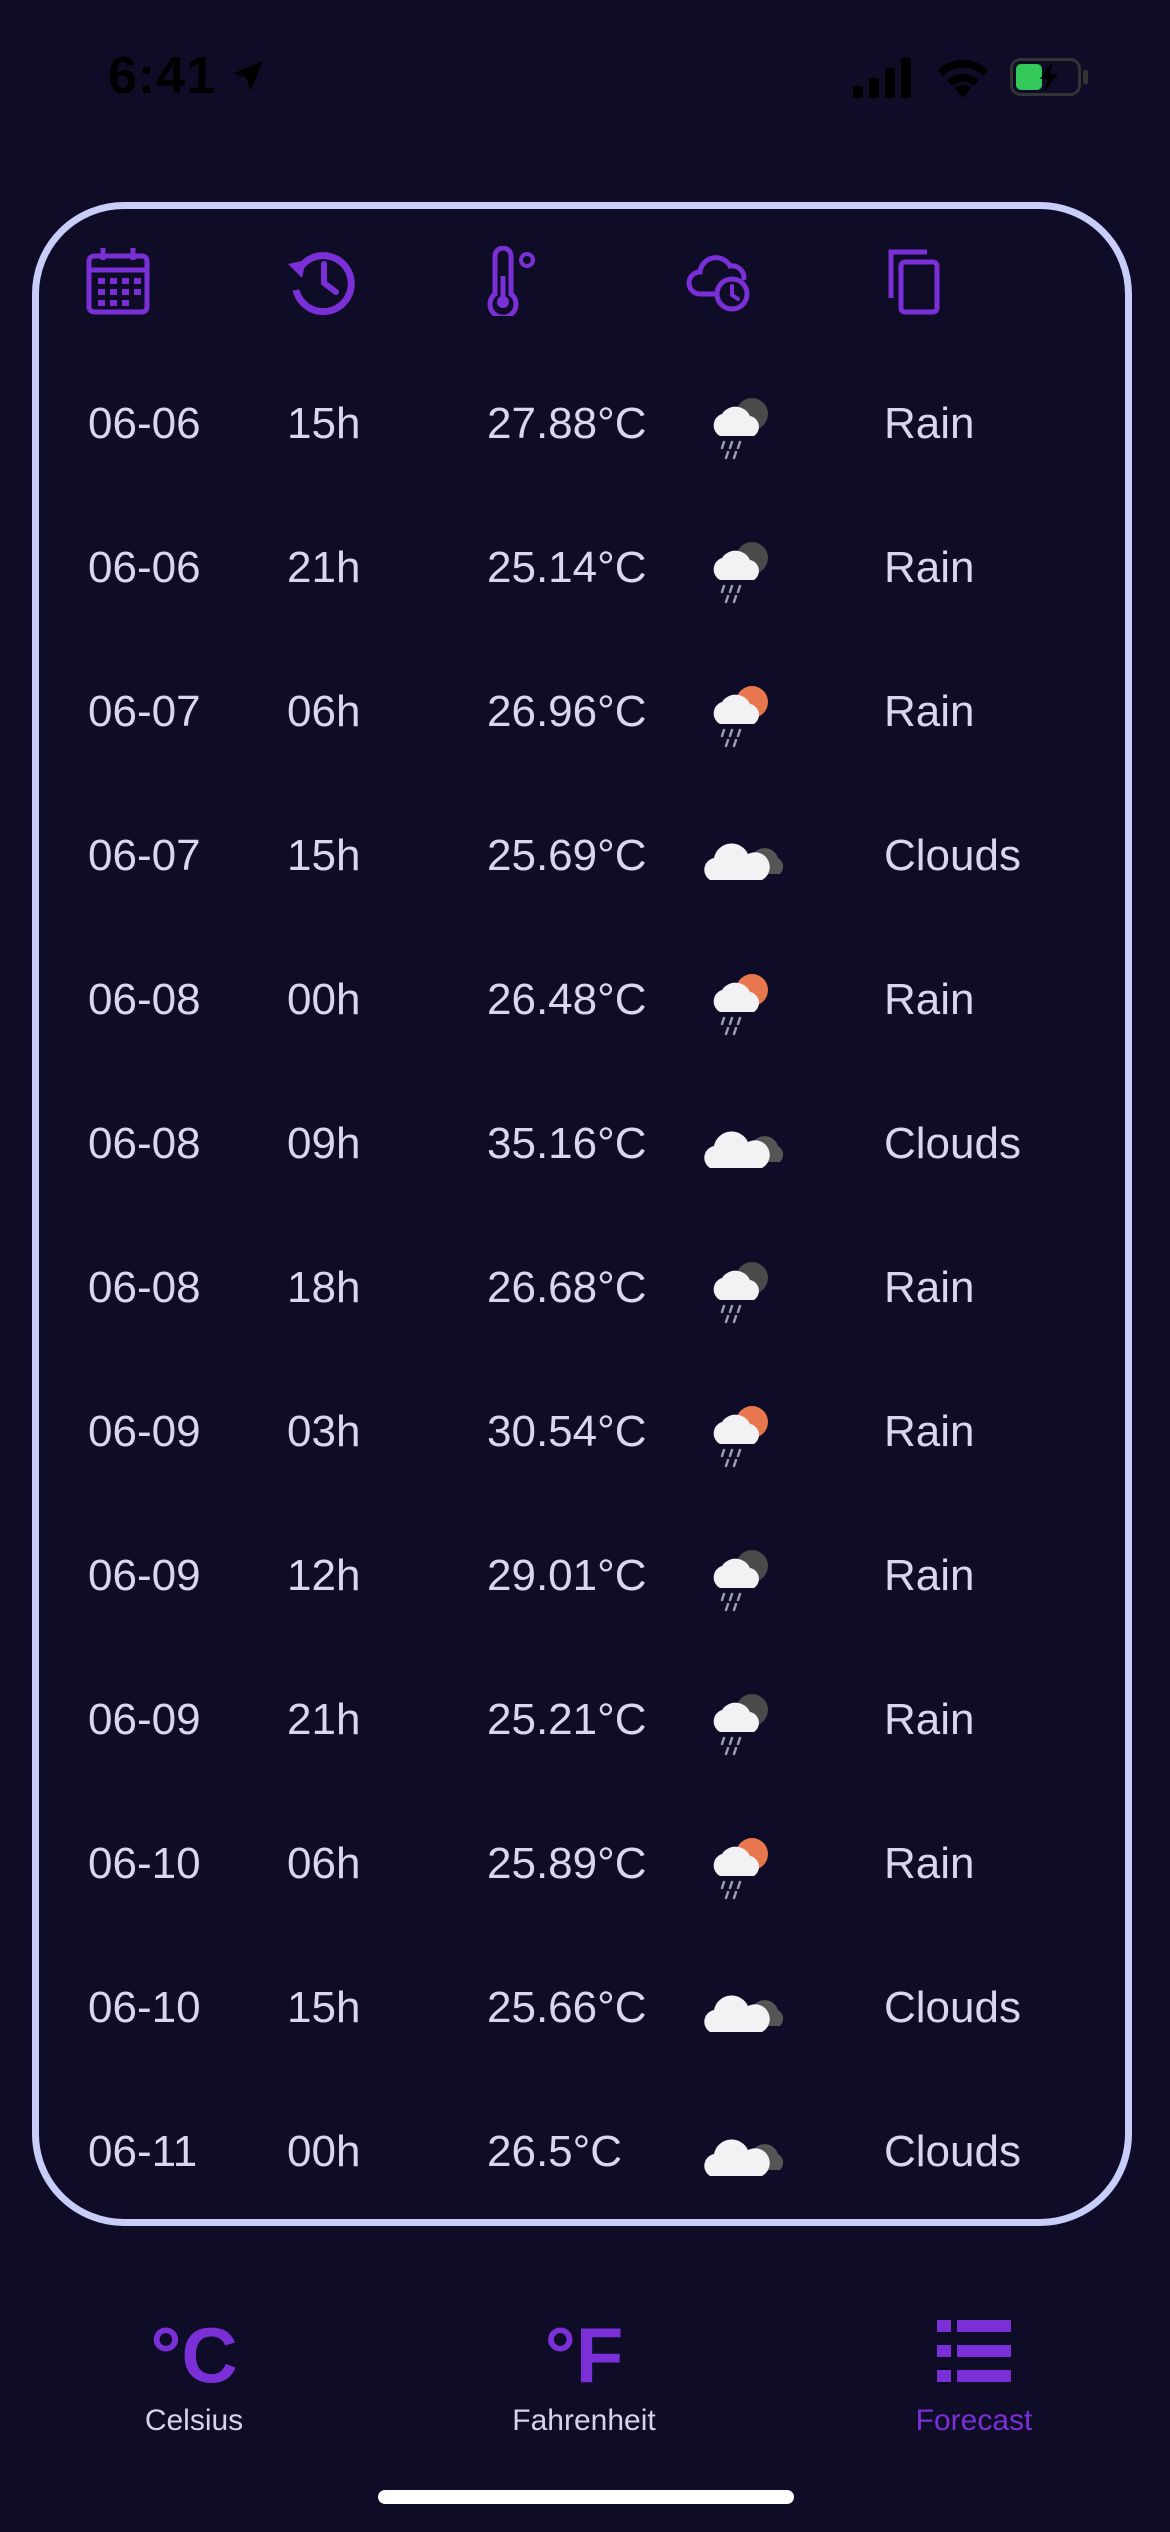 The width and height of the screenshot is (1170, 2532). What do you see at coordinates (567, 1863) in the screenshot?
I see `forecast-temp: 25.89°C` at bounding box center [567, 1863].